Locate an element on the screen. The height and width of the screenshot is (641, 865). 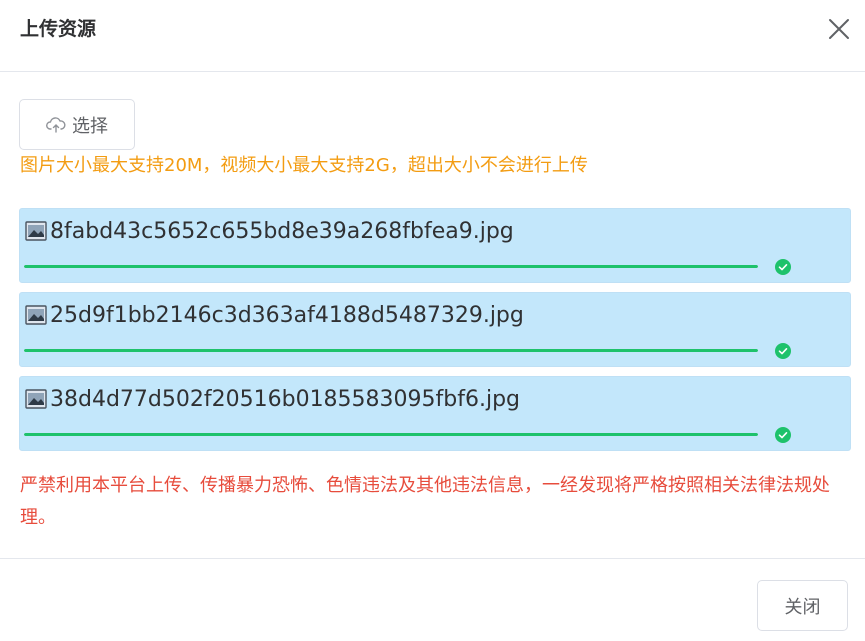
file-list-item: 8fabd43c5652c655bd8e39a268fbfea9.jpg is located at coordinates (435, 245).